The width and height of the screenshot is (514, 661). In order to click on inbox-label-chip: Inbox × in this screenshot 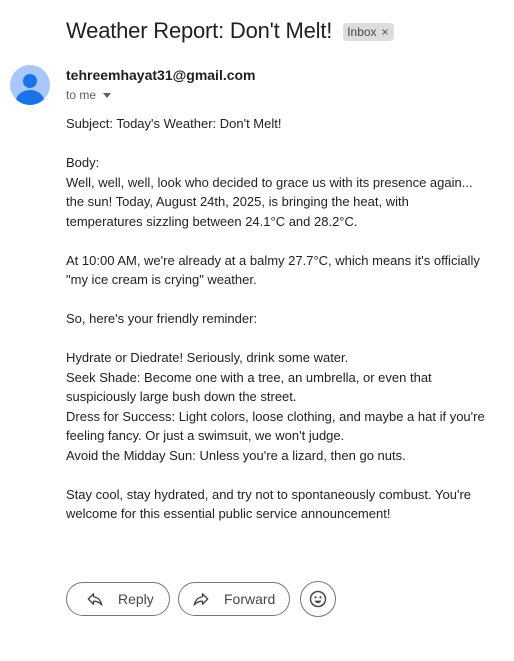, I will do `click(368, 32)`.